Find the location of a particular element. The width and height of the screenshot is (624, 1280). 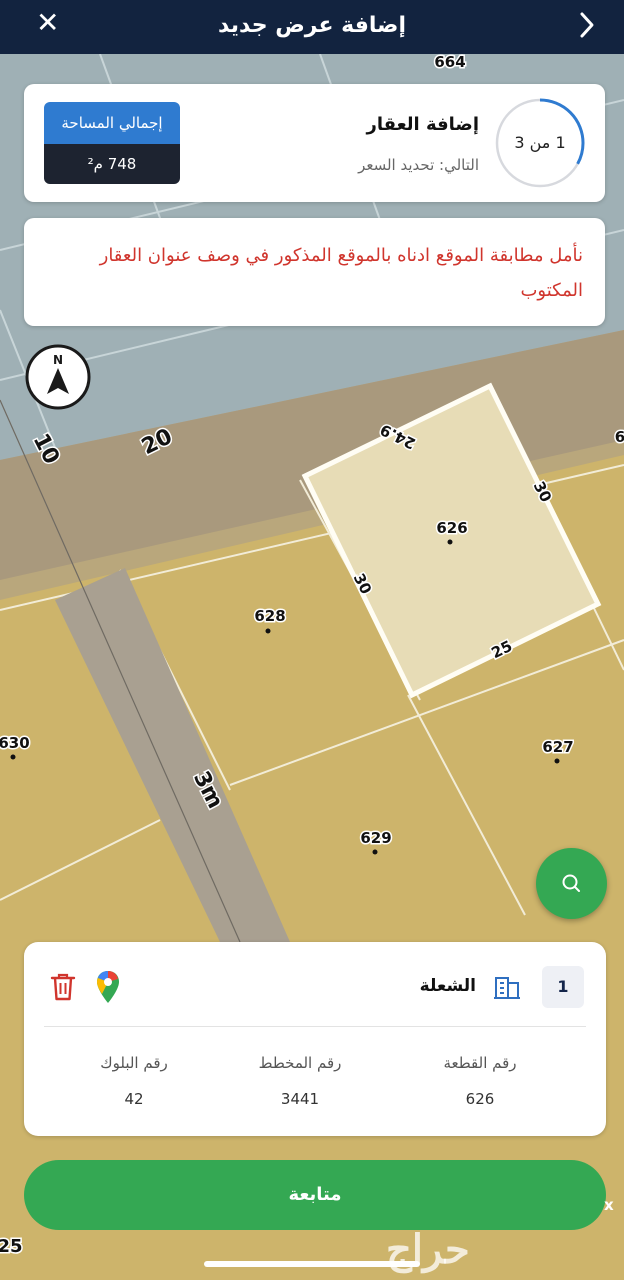

trash-icon is located at coordinates (63, 987).